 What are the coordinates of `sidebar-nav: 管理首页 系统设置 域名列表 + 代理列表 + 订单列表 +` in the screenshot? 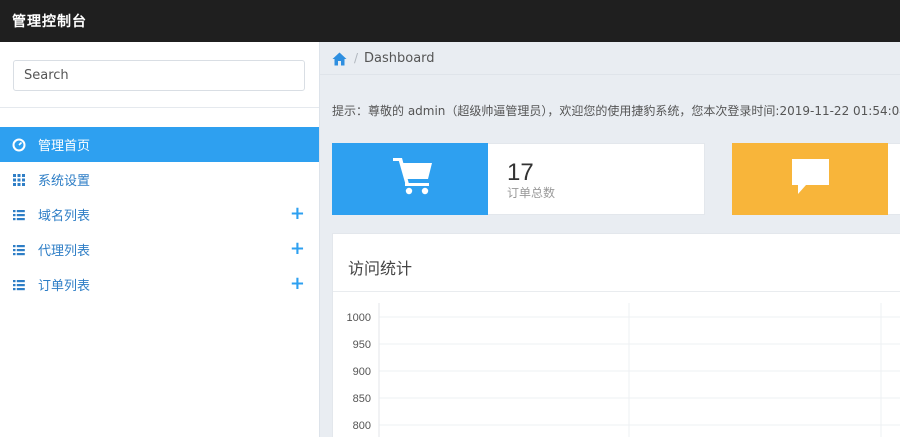 It's located at (159, 214).